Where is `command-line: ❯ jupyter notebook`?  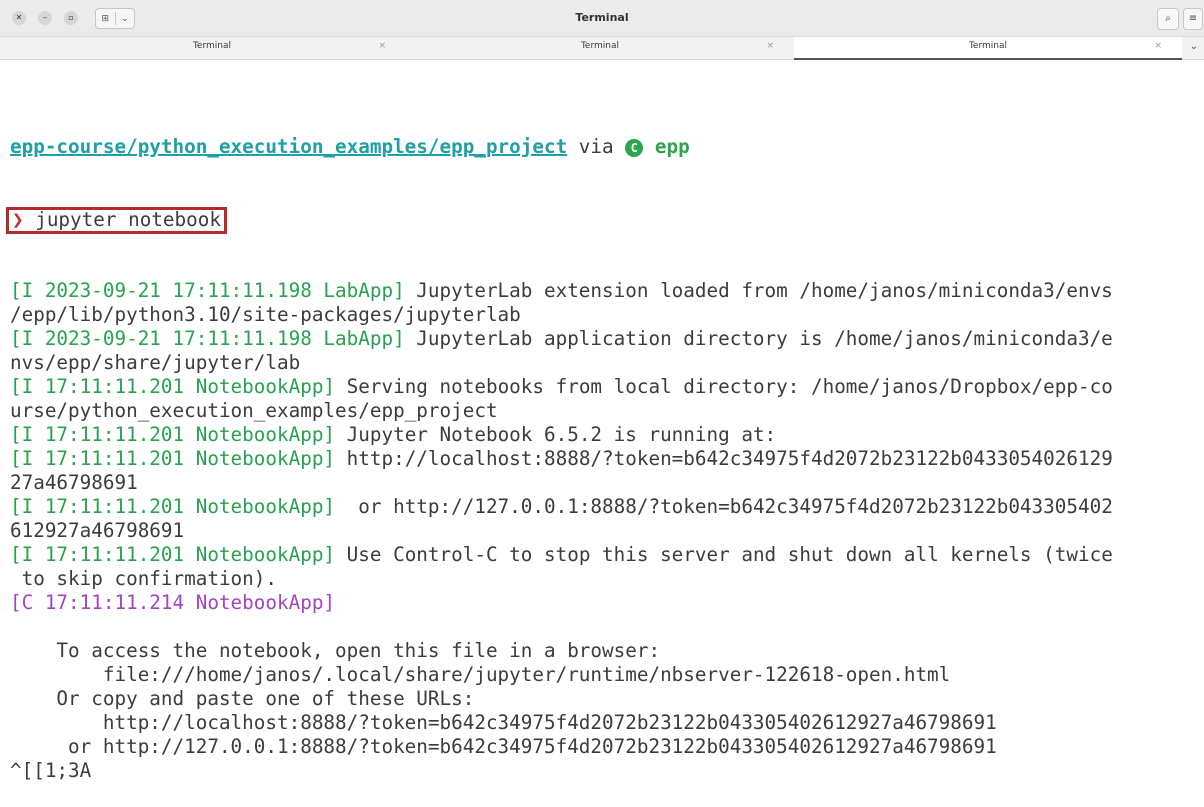
command-line: ❯ jupyter notebook is located at coordinates (604, 220).